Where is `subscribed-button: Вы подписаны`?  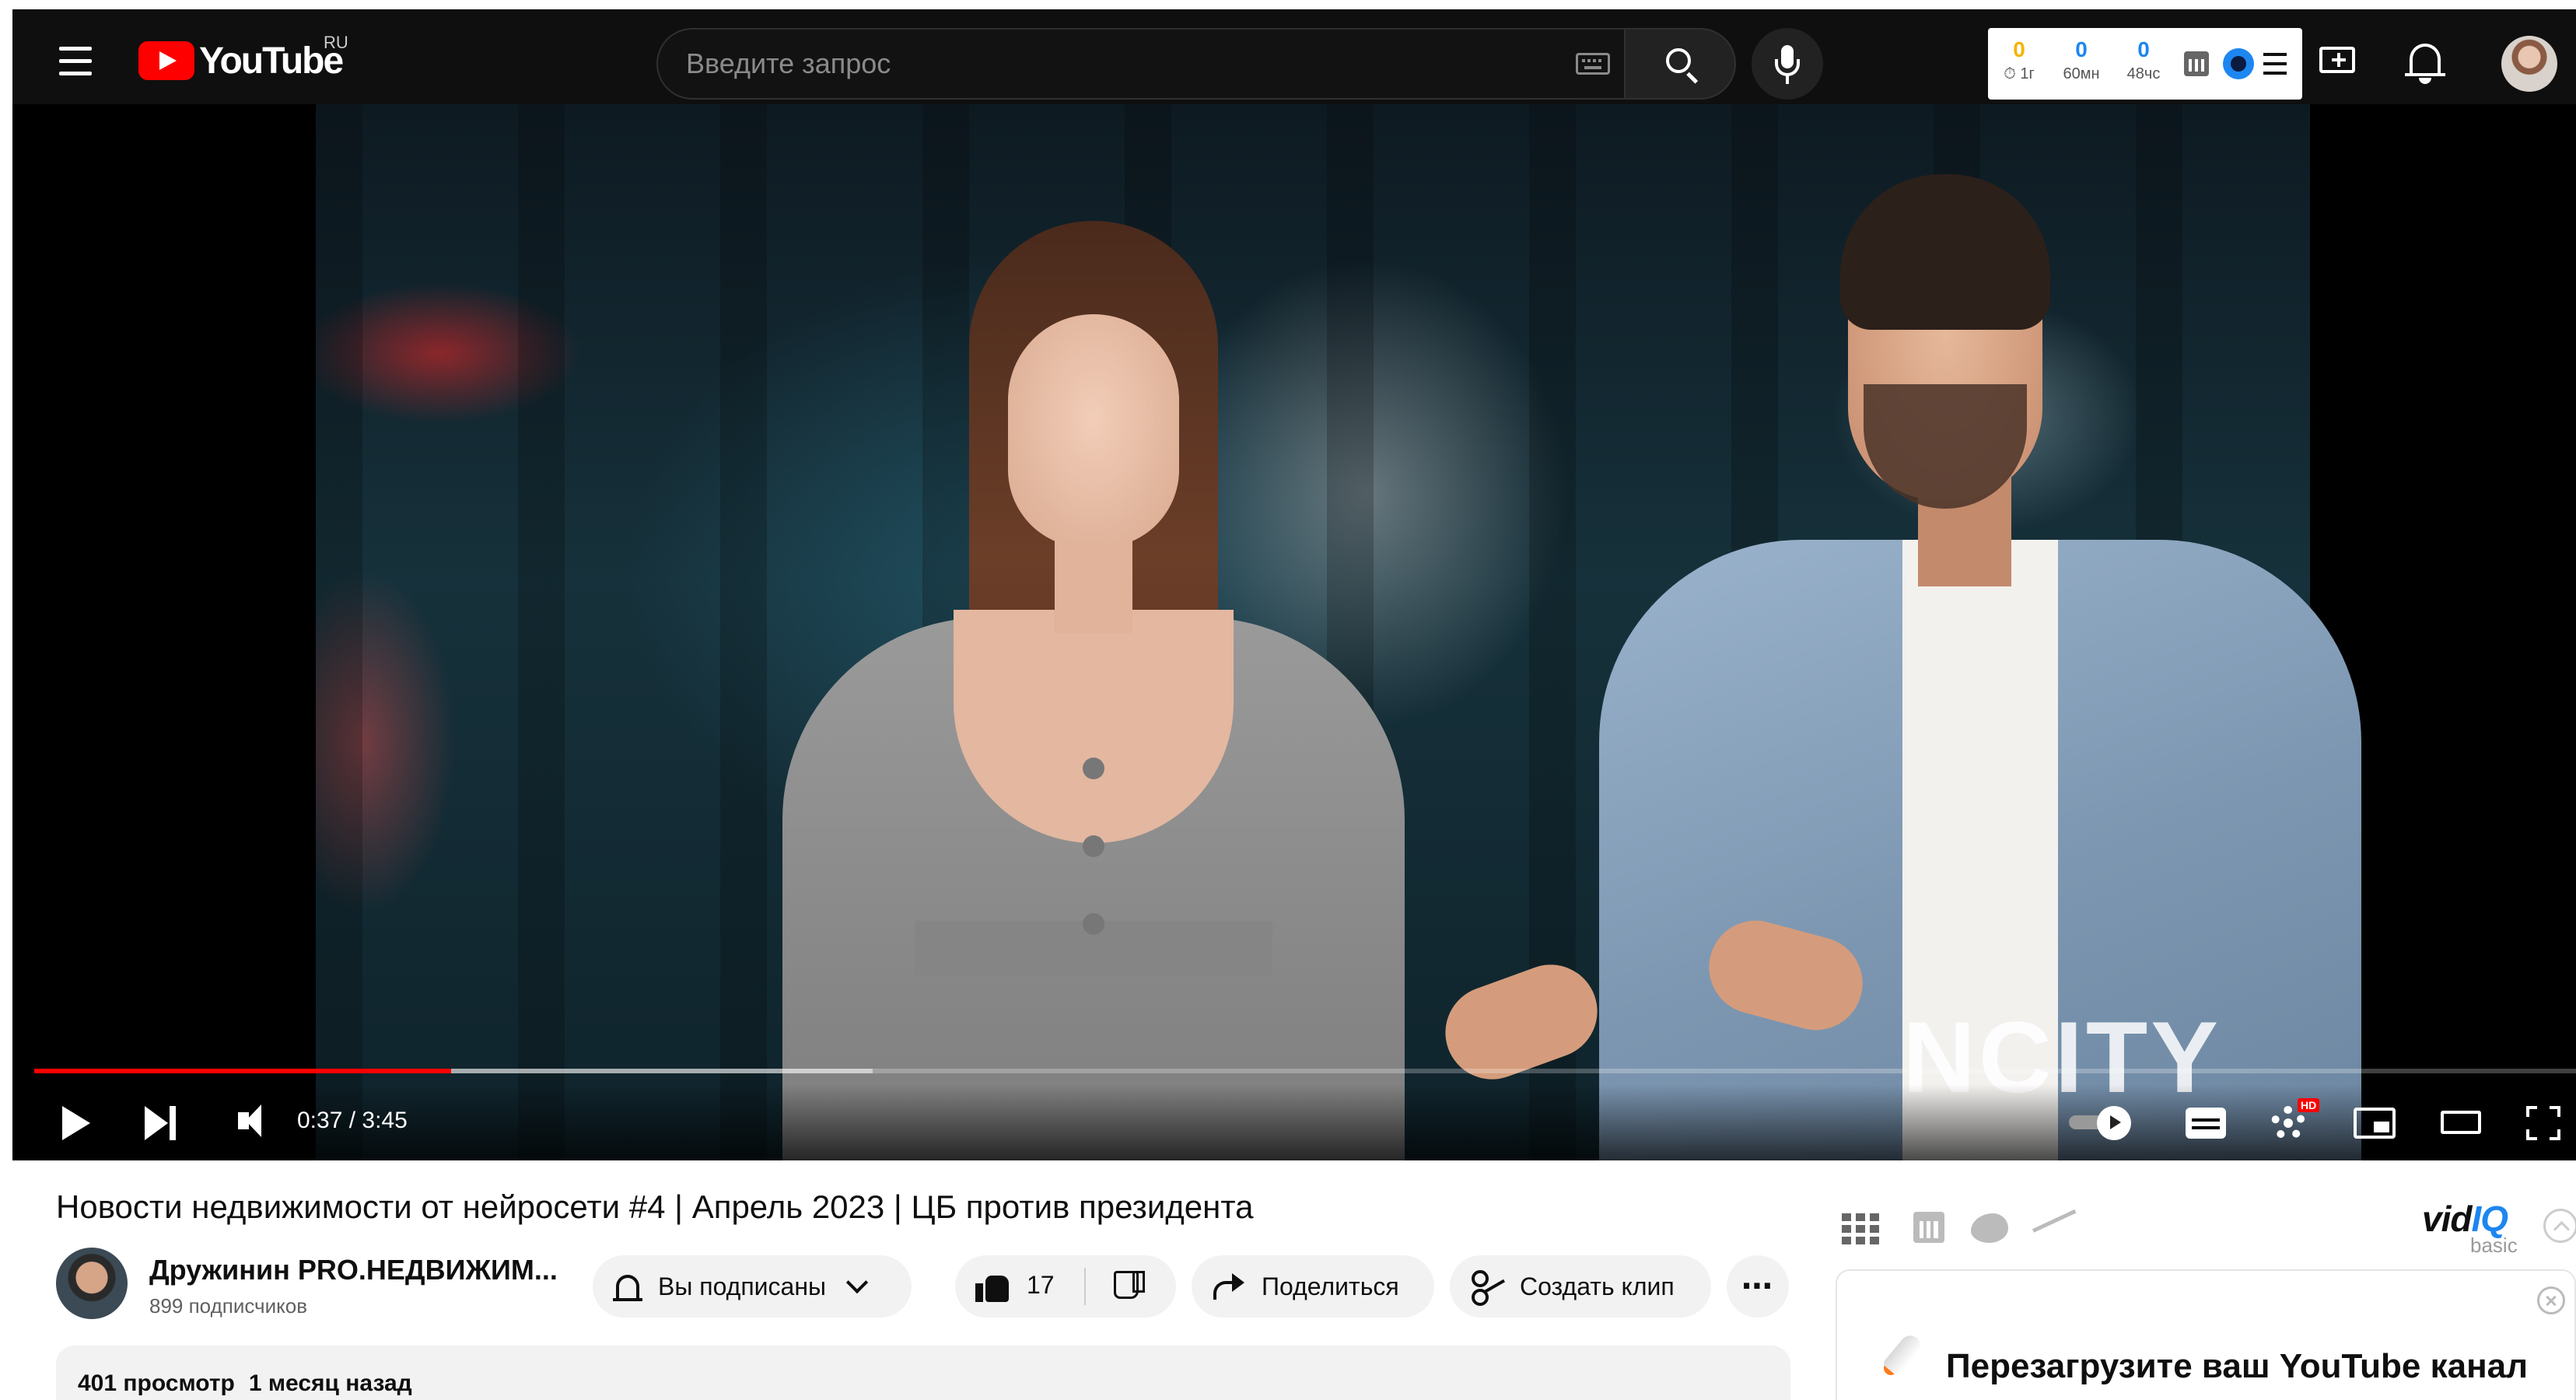 subscribed-button: Вы подписаны is located at coordinates (753, 1286).